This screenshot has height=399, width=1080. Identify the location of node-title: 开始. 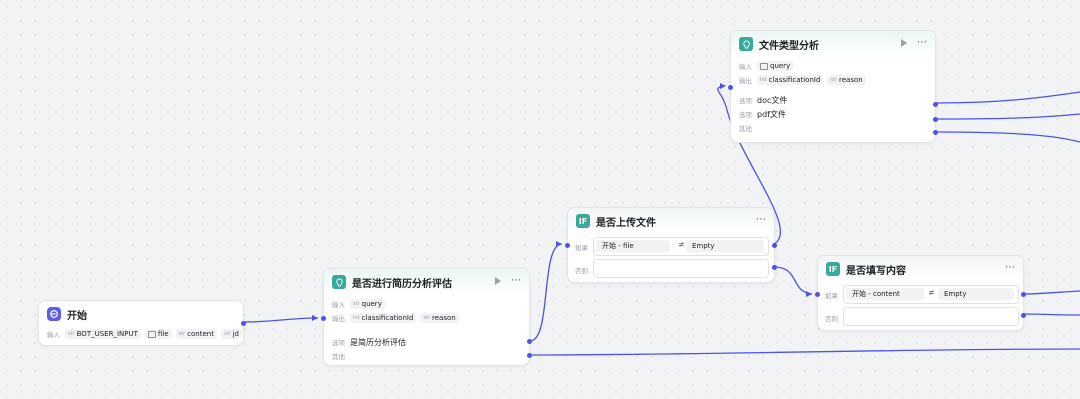
(77, 316).